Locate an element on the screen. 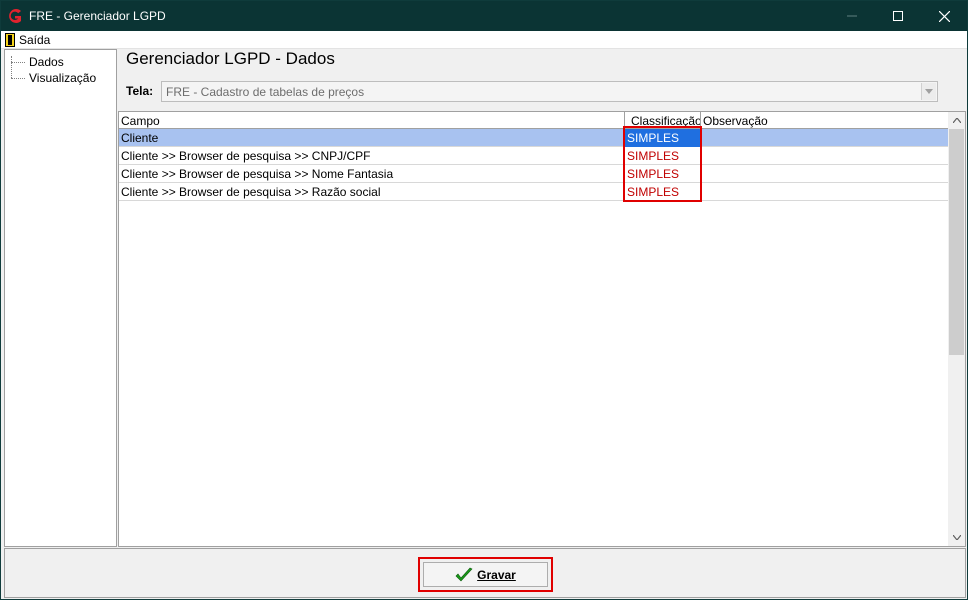 The height and width of the screenshot is (600, 968). column-header-classificacao: Classificação is located at coordinates (663, 120).